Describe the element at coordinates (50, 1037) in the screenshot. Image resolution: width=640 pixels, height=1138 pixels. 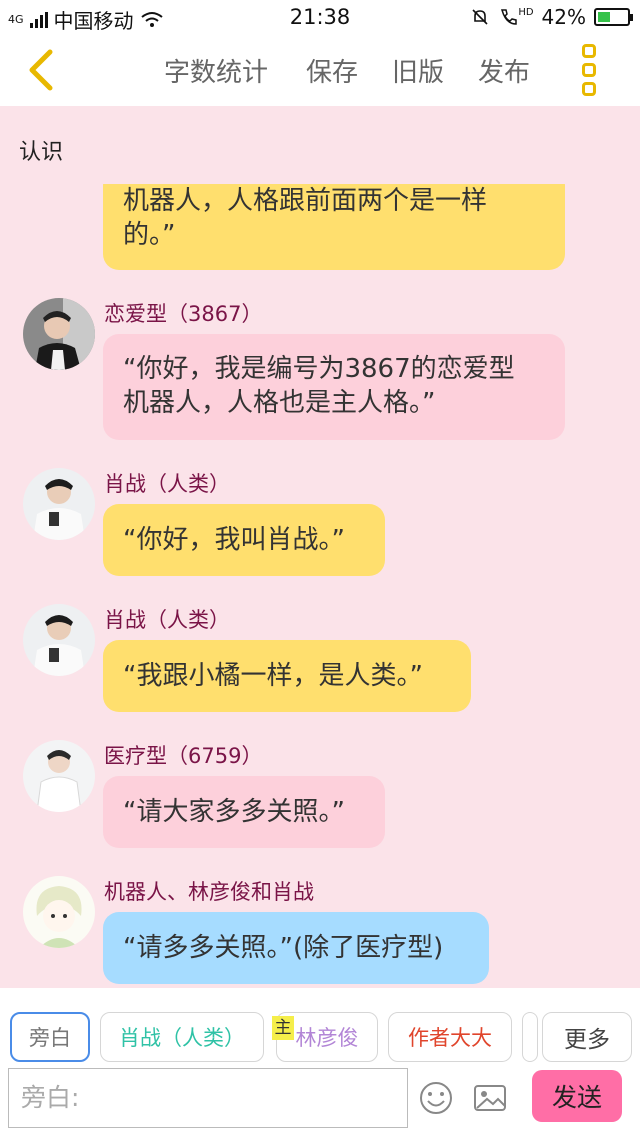
I see `character-chip-narration: 旁白` at that location.